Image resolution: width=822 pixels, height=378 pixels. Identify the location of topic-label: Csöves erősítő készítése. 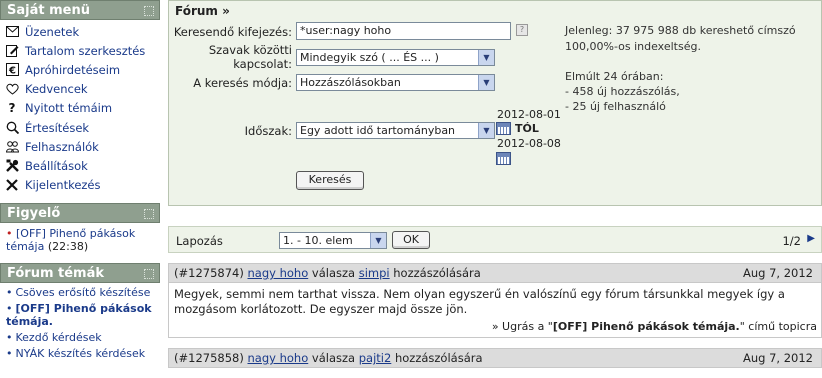
(83, 292).